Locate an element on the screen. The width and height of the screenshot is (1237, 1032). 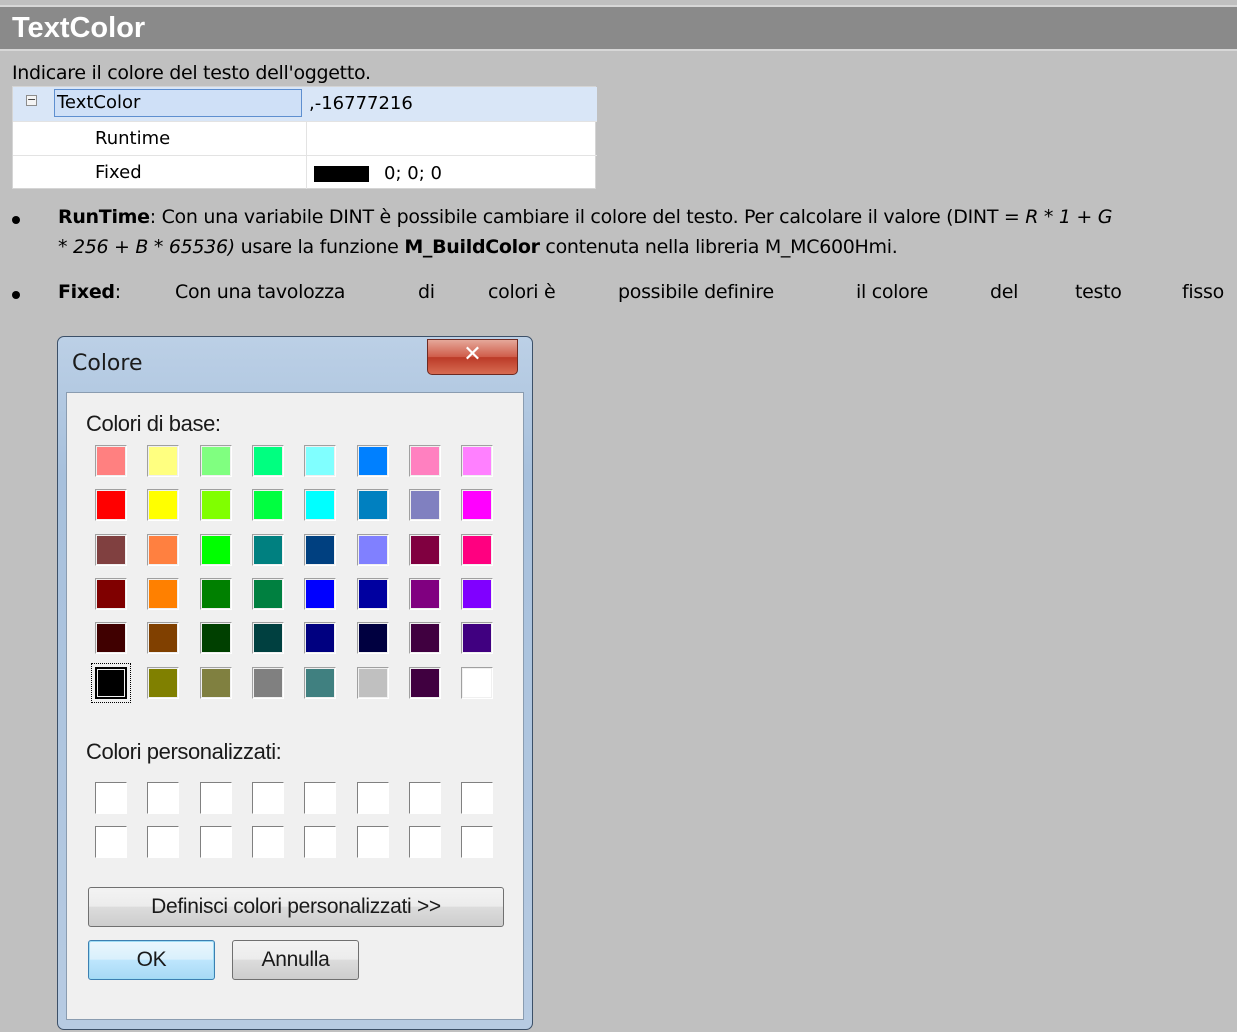
property-row-runtime: Runtime is located at coordinates (305, 138).